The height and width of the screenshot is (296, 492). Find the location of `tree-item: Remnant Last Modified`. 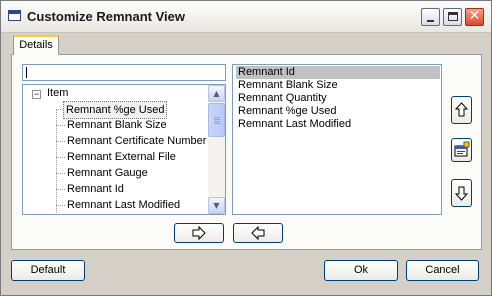

tree-item: Remnant Last Modified is located at coordinates (116, 205).